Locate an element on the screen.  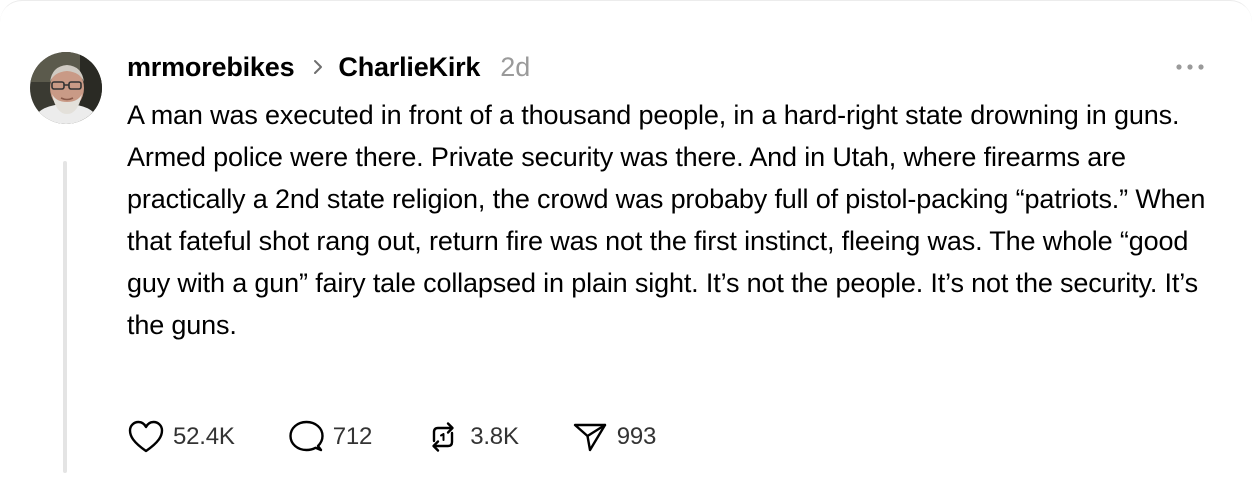
heart-icon is located at coordinates (146, 436).